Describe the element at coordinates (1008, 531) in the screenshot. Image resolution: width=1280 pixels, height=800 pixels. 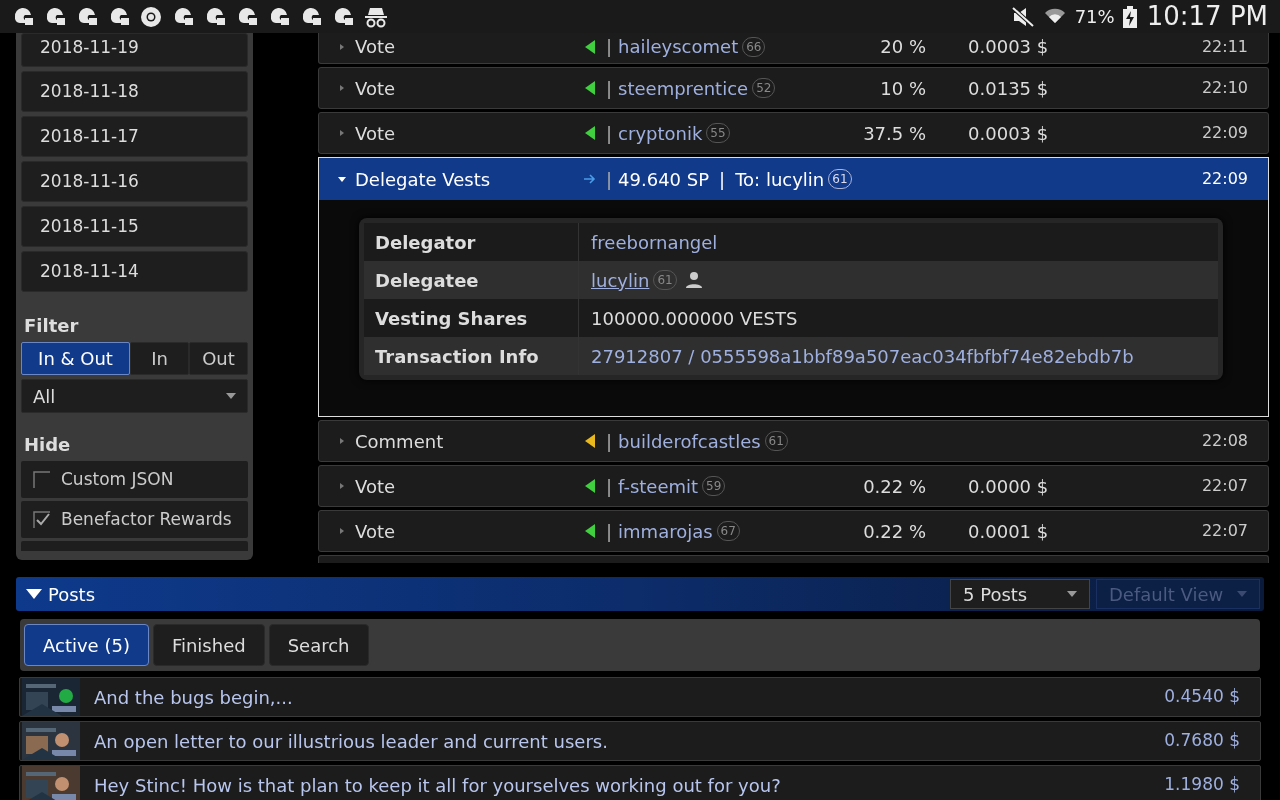
I see `vote-value: 0.0001 $` at that location.